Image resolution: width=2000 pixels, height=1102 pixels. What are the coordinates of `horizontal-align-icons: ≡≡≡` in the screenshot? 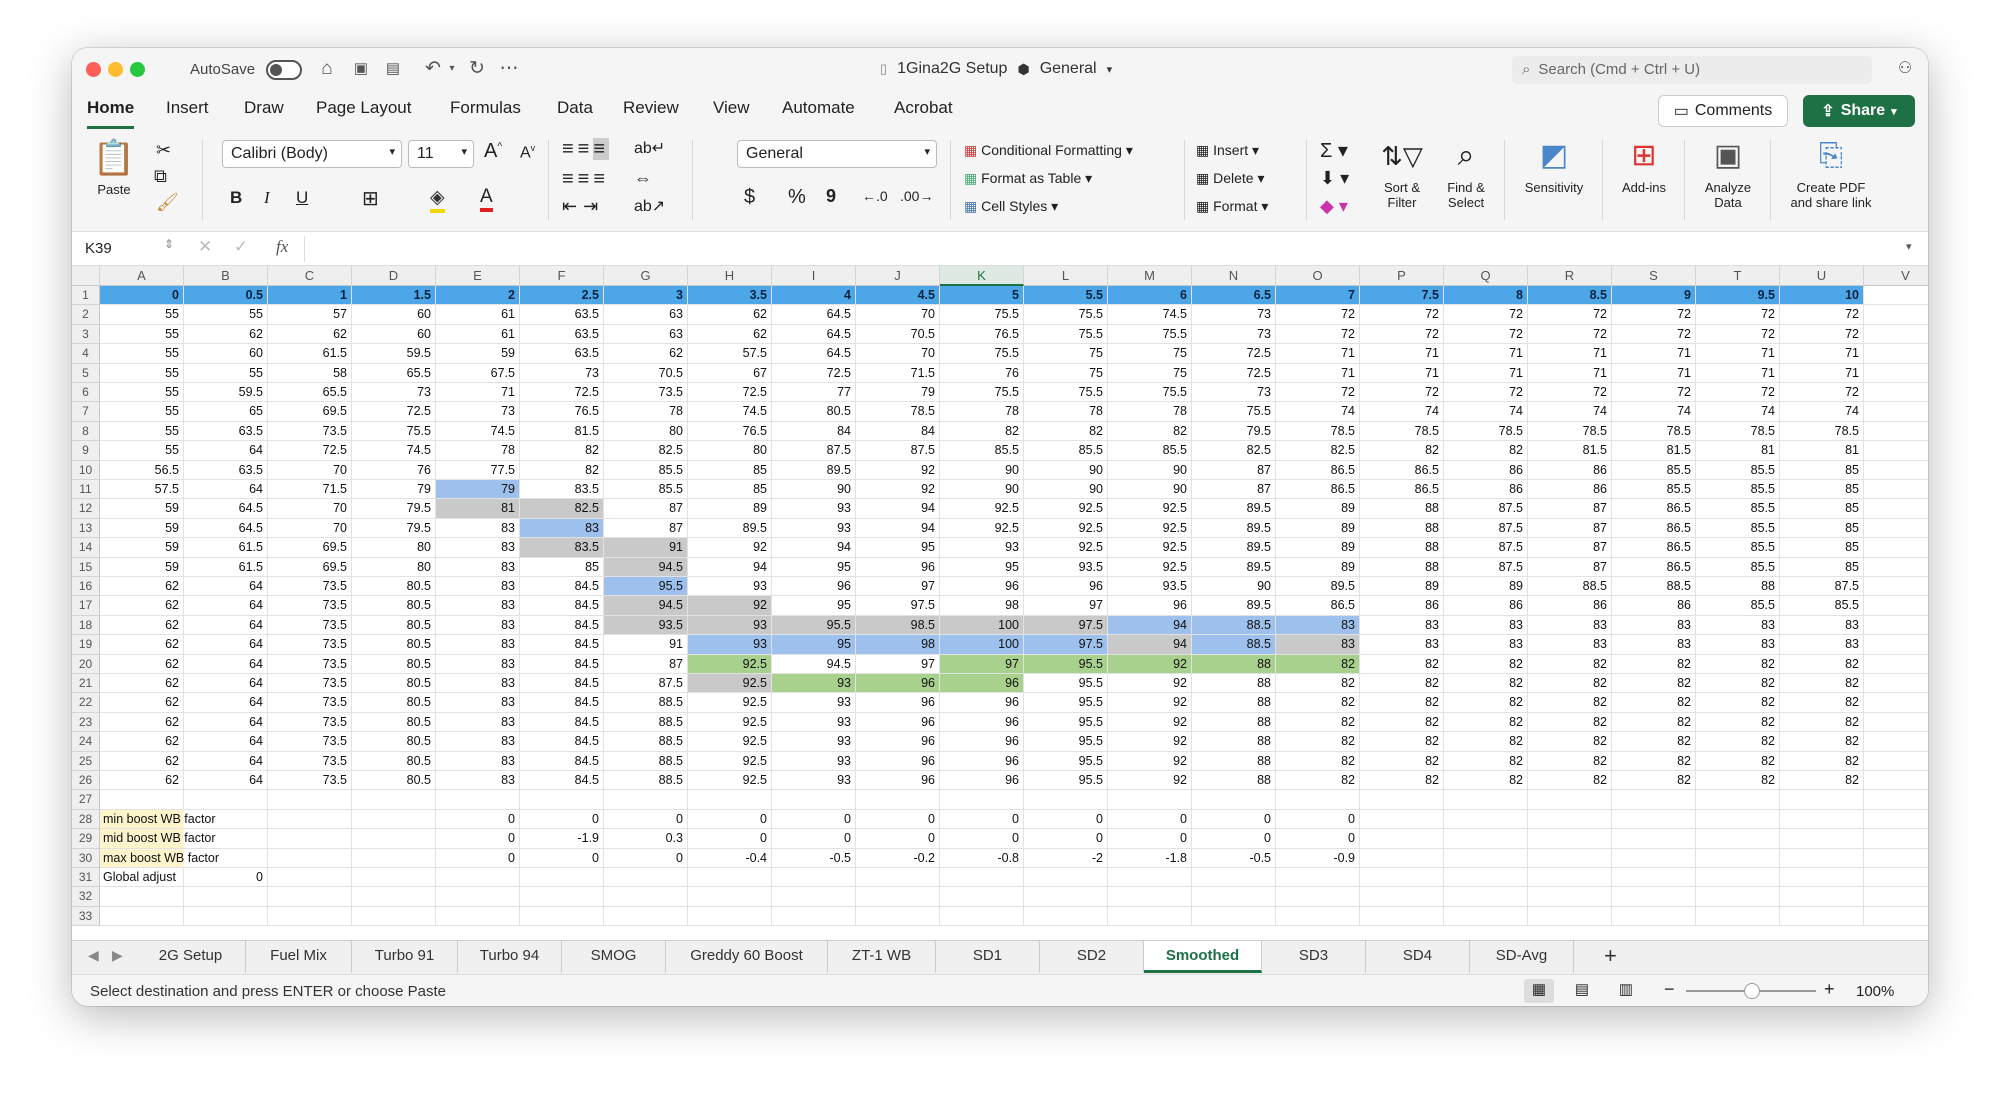 It's located at (585, 179).